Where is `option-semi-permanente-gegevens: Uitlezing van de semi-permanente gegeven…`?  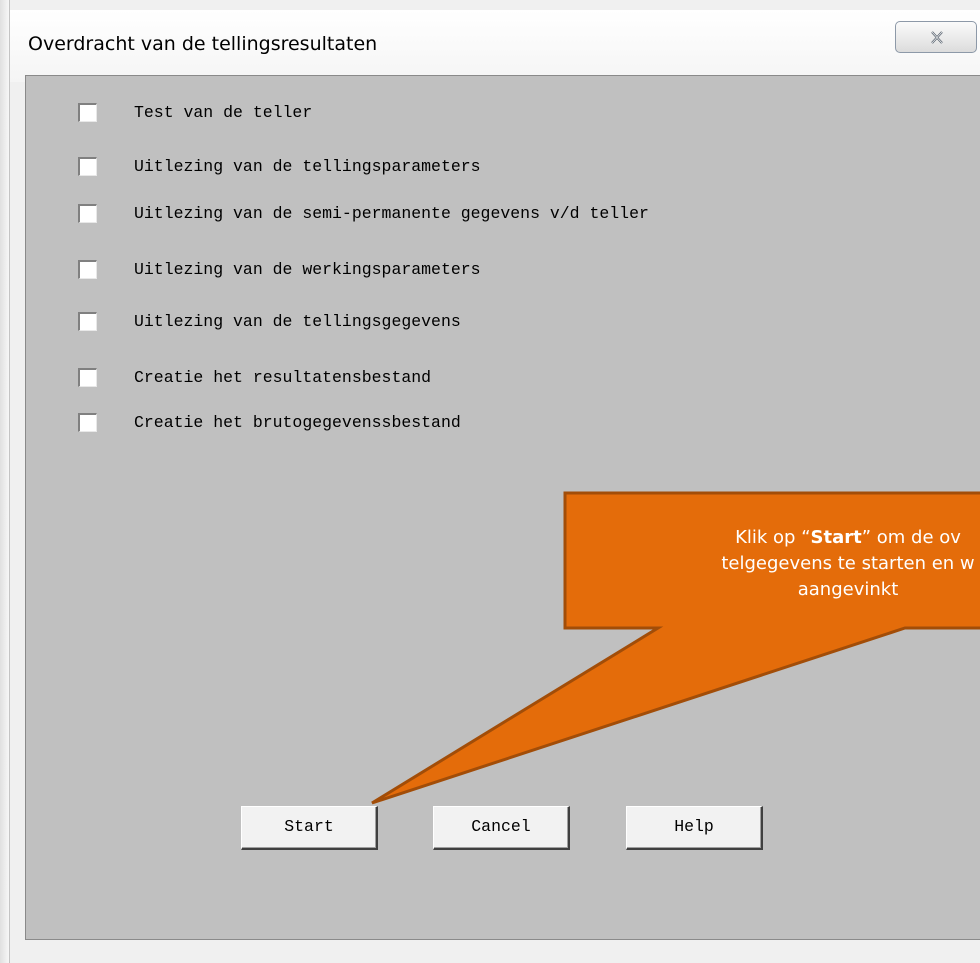 option-semi-permanente-gegevens: Uitlezing van de semi-permanente gegeven… is located at coordinates (508, 214).